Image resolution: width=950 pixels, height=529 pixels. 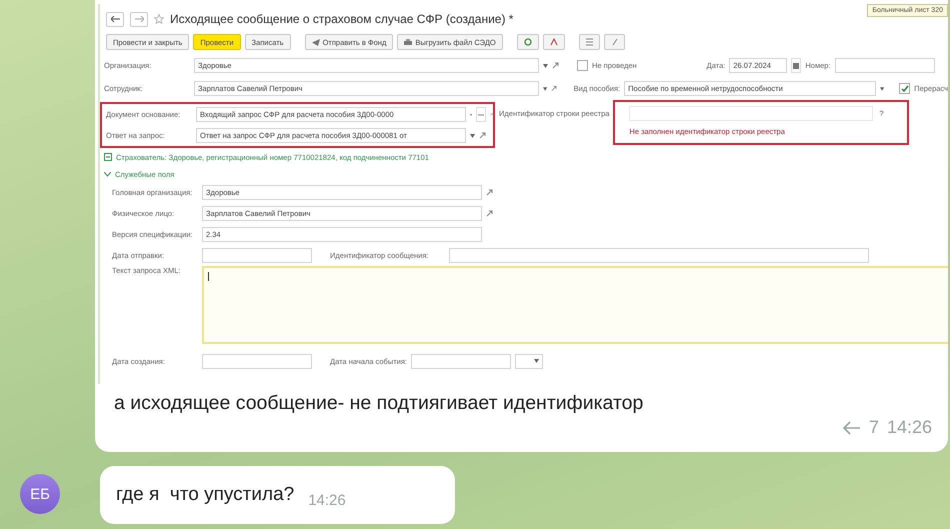 I want to click on reply-count: 7, so click(x=873, y=427).